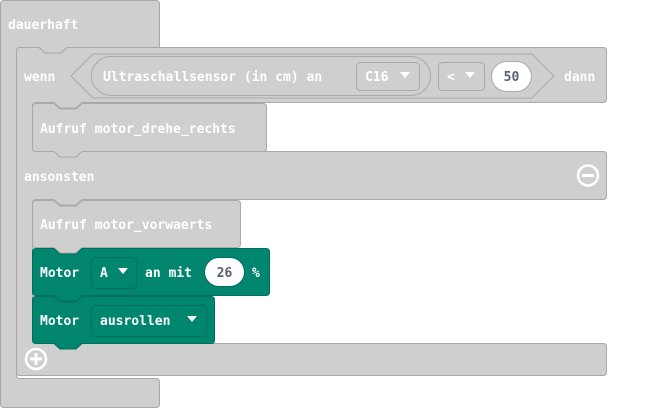 Image resolution: width=659 pixels, height=408 pixels. Describe the element at coordinates (135, 321) in the screenshot. I see `stop-mode-value: ausrollen` at that location.